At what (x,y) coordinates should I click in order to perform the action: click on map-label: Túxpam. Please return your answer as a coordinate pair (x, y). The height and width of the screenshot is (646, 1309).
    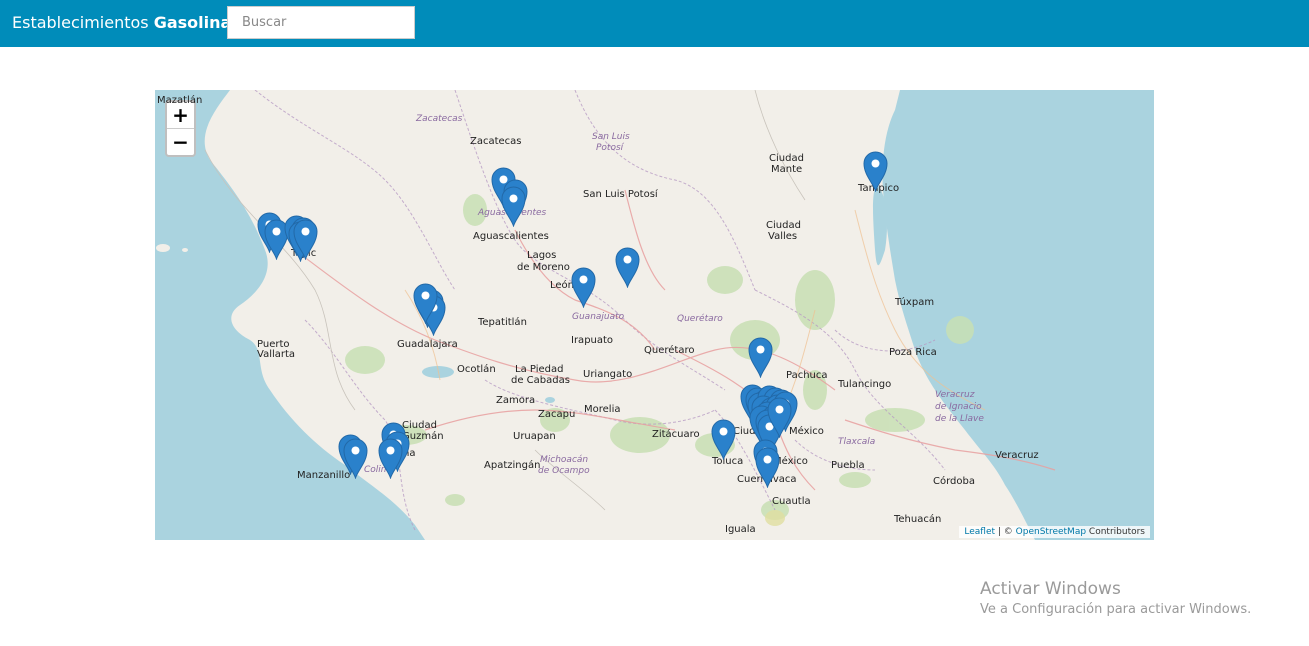
    Looking at the image, I should click on (915, 302).